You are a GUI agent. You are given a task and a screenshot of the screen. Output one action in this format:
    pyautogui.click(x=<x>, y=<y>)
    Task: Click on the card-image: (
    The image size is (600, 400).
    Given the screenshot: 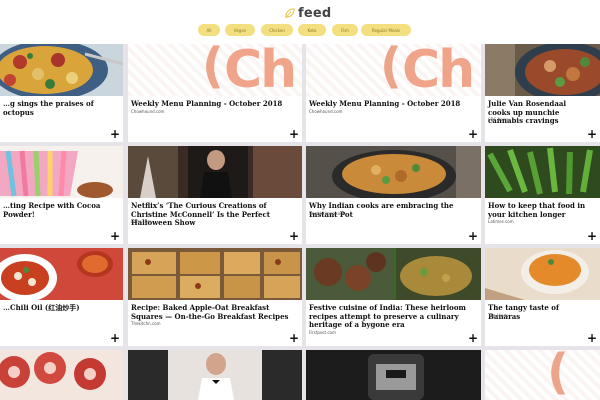 What is the action you would take?
    pyautogui.click(x=542, y=375)
    